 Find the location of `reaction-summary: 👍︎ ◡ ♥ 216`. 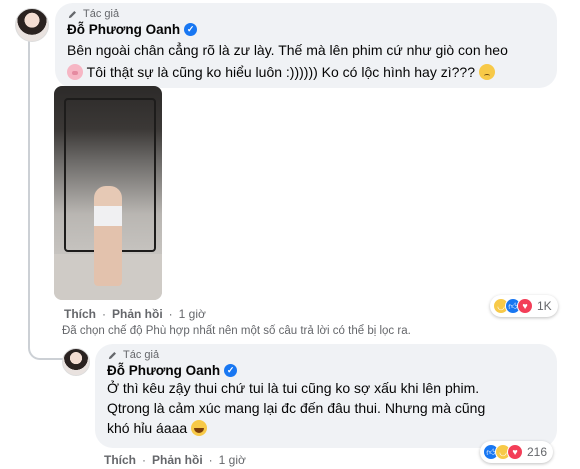

reaction-summary: 👍︎ ◡ ♥ 216 is located at coordinates (517, 452).